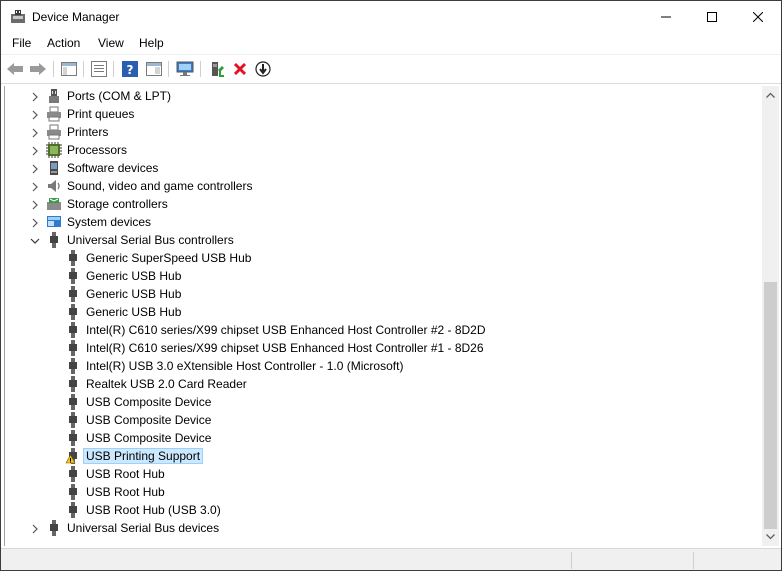 This screenshot has height=571, width=782. What do you see at coordinates (109, 222) in the screenshot?
I see `category-label: System devices` at bounding box center [109, 222].